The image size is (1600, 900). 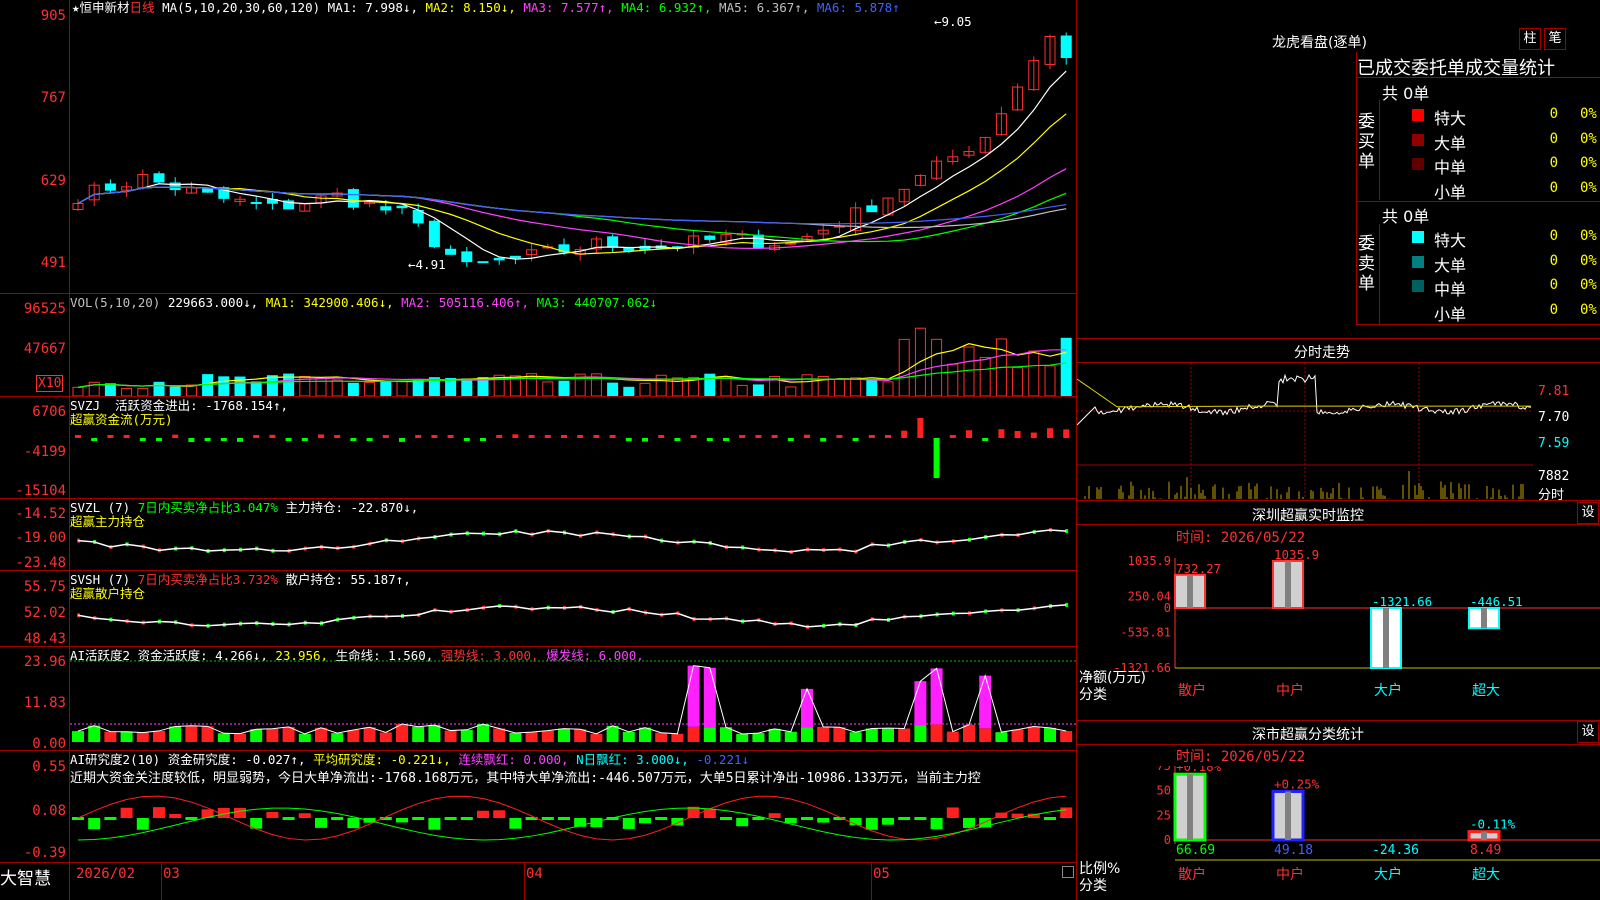 I want to click on ai1-axis: 23.96, so click(x=44, y=662).